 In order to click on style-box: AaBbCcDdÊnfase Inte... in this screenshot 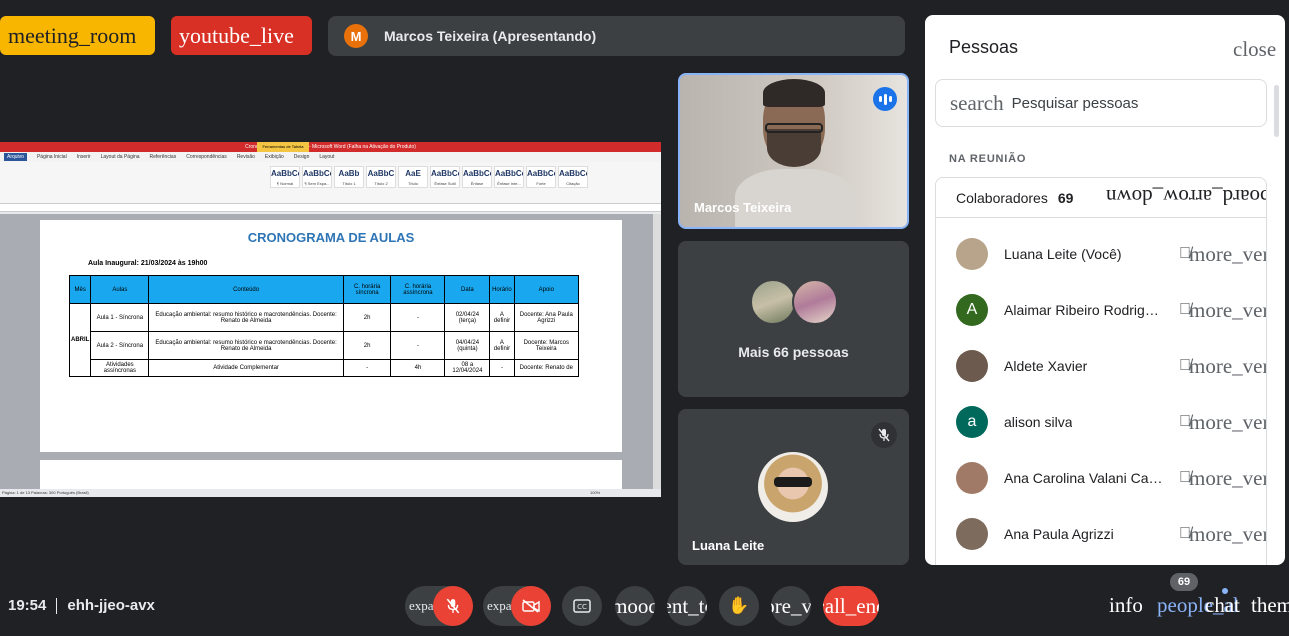, I will do `click(509, 177)`.